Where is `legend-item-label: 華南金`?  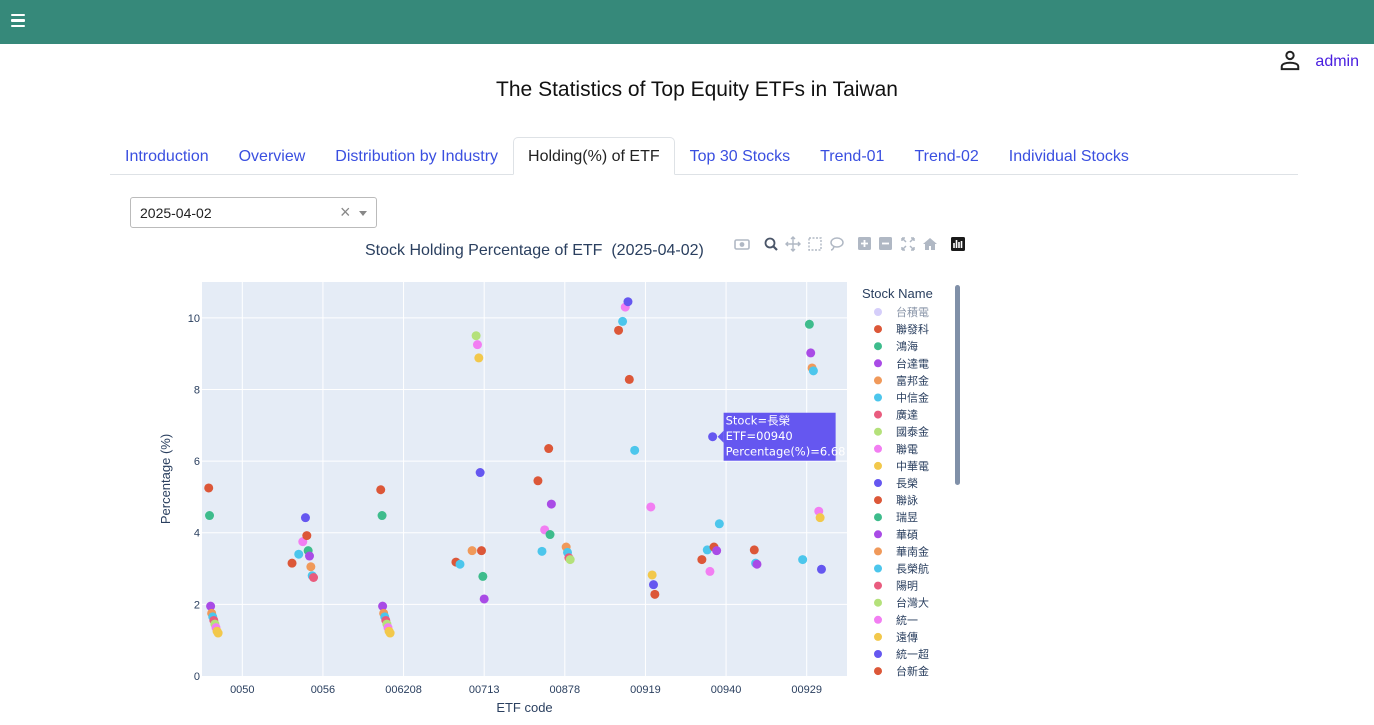
legend-item-label: 華南金 is located at coordinates (912, 551).